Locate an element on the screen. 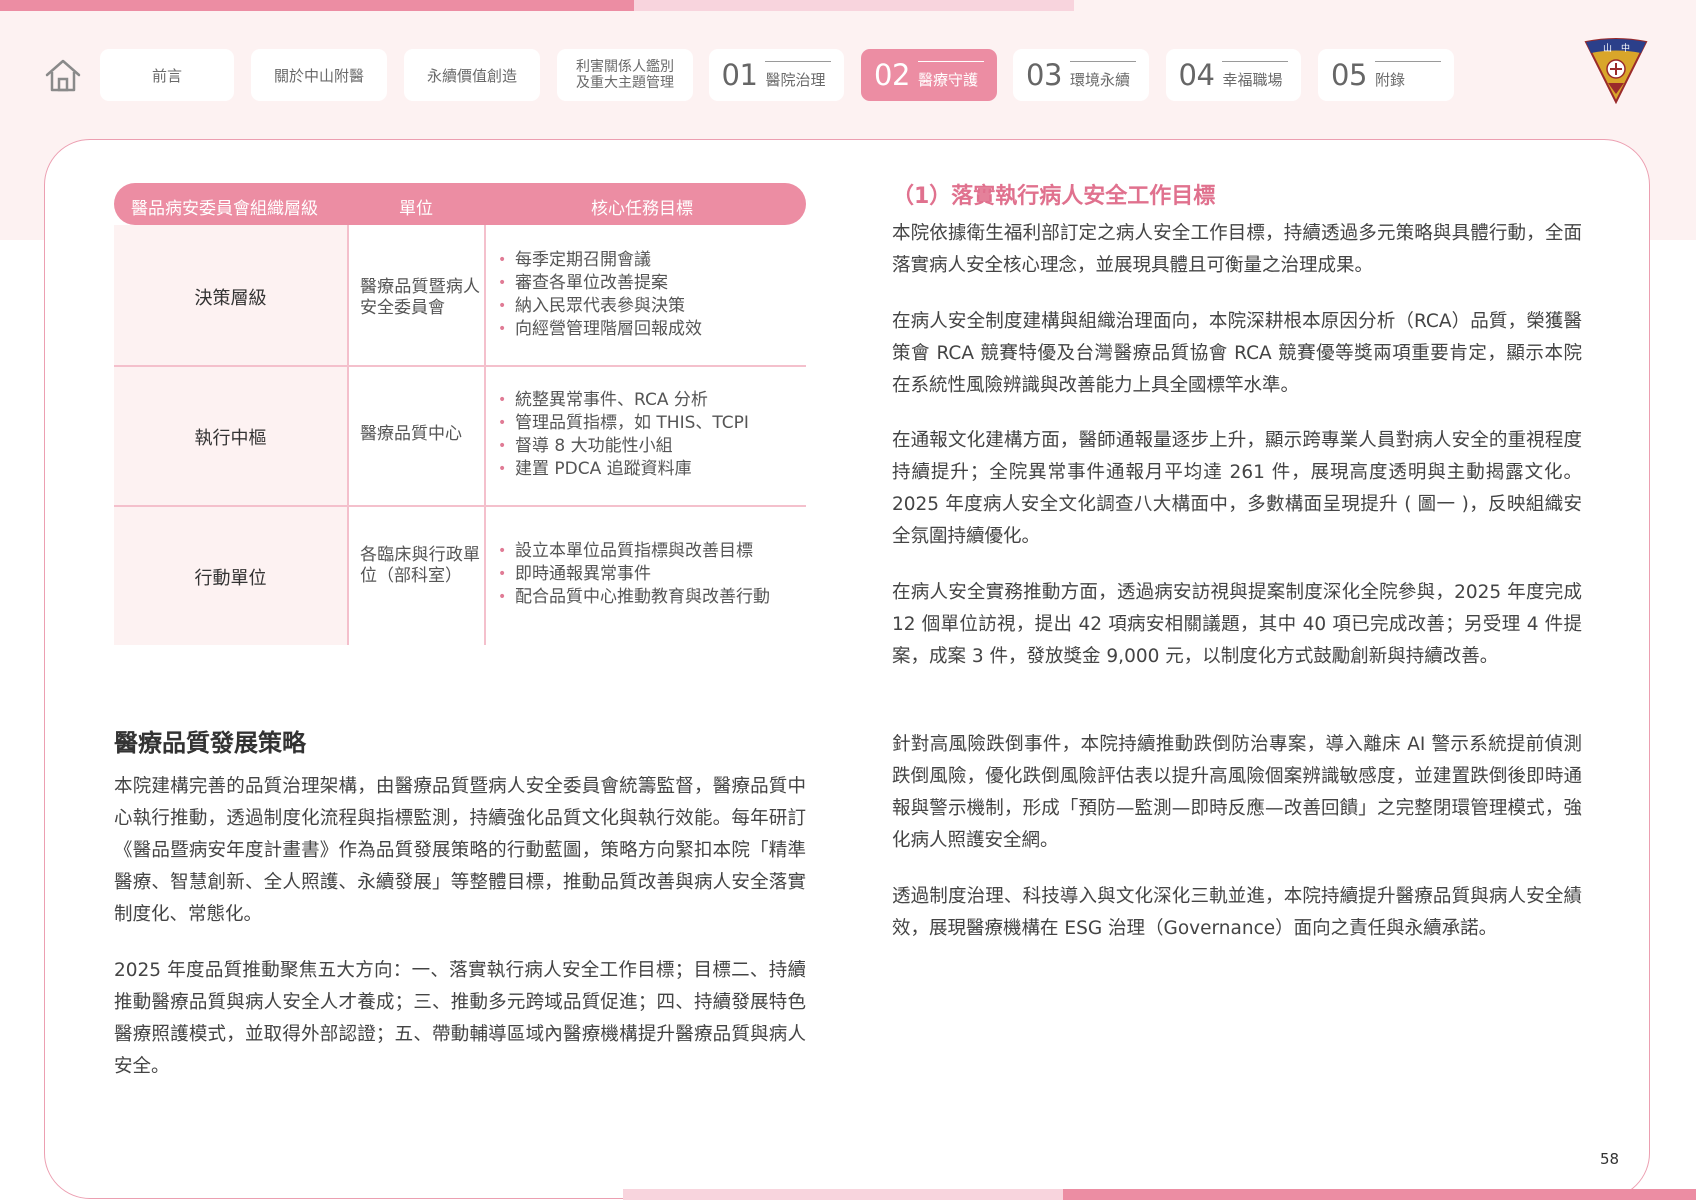 Image resolution: width=1696 pixels, height=1200 pixels. table-header-level: 醫品病安委員會組織層級 is located at coordinates (224, 209).